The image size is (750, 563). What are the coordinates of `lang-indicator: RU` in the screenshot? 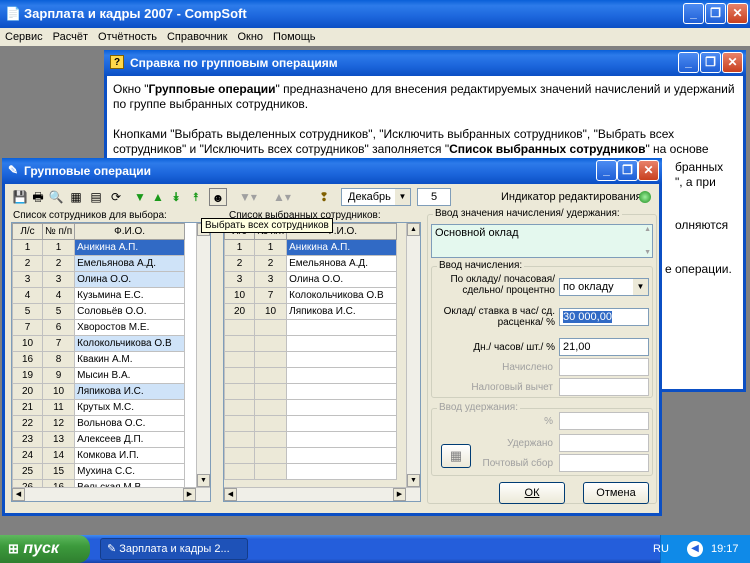 It's located at (661, 549).